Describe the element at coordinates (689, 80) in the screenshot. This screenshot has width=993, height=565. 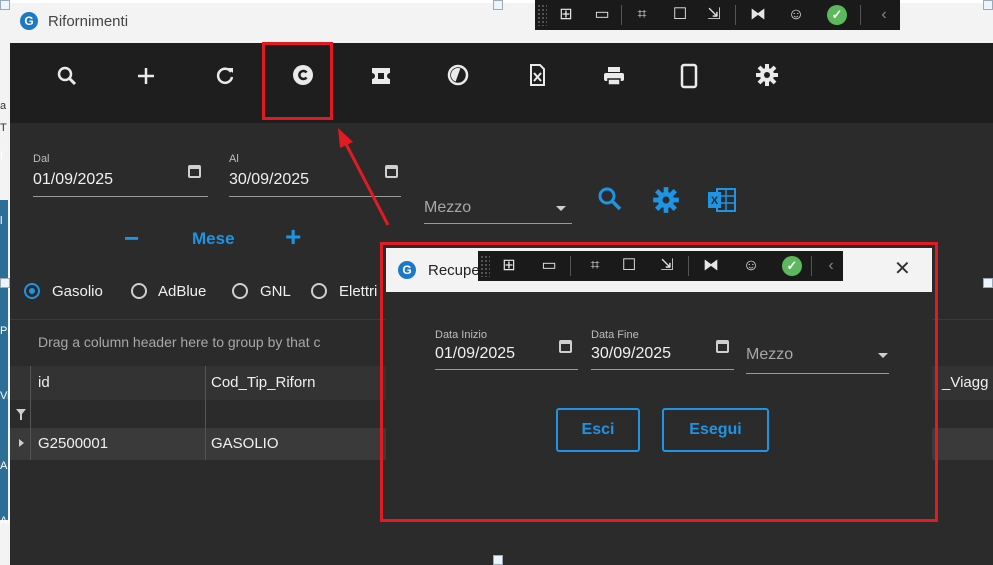
I see `mobile-icon` at that location.